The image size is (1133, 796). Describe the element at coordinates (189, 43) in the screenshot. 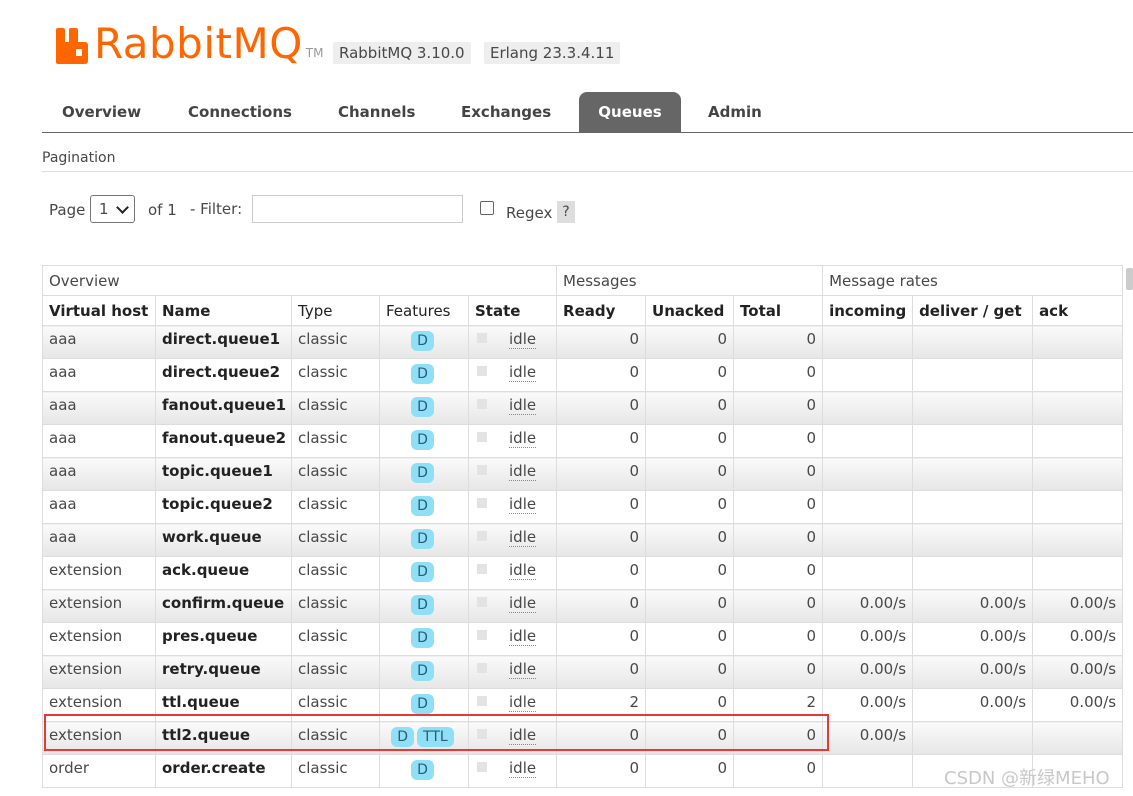

I see `rabbitmq-logo: RabbitMQ TM` at that location.